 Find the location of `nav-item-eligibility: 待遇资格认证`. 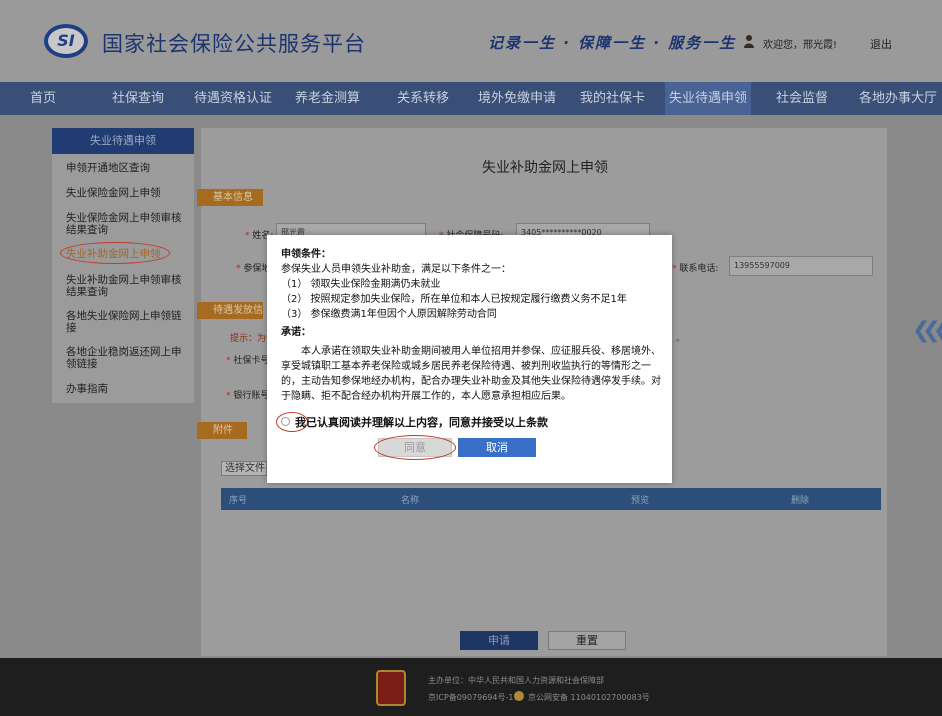

nav-item-eligibility: 待遇资格认证 is located at coordinates (233, 98).